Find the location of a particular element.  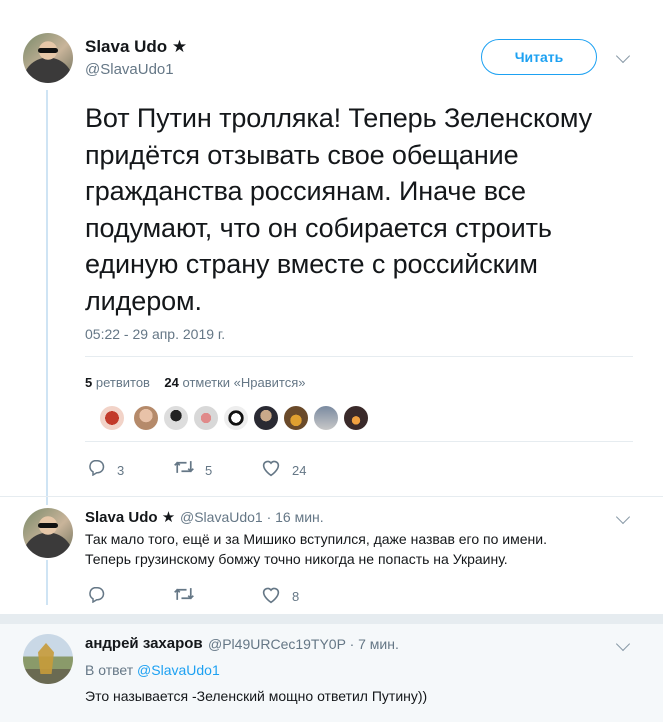

like-count: 8 is located at coordinates (296, 596).